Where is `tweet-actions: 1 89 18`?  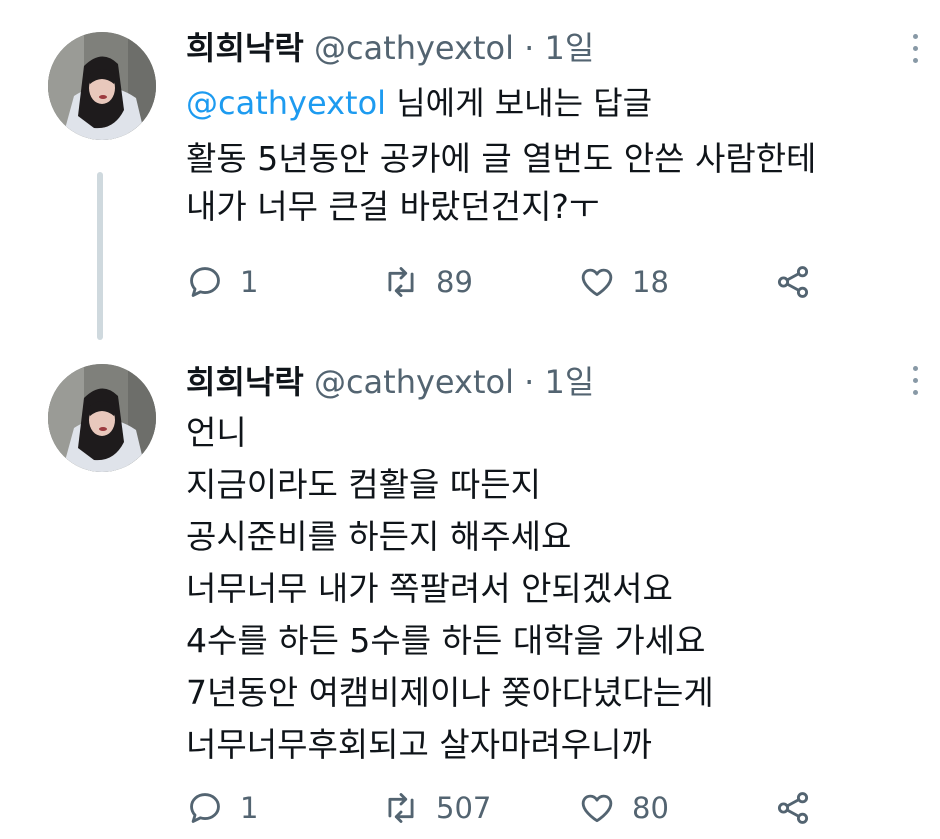 tweet-actions: 1 89 18 is located at coordinates (516, 282).